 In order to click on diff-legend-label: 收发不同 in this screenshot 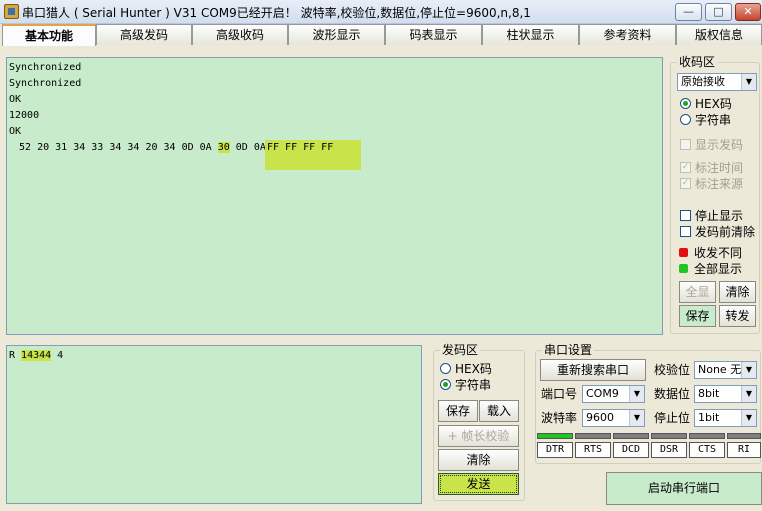, I will do `click(718, 253)`.